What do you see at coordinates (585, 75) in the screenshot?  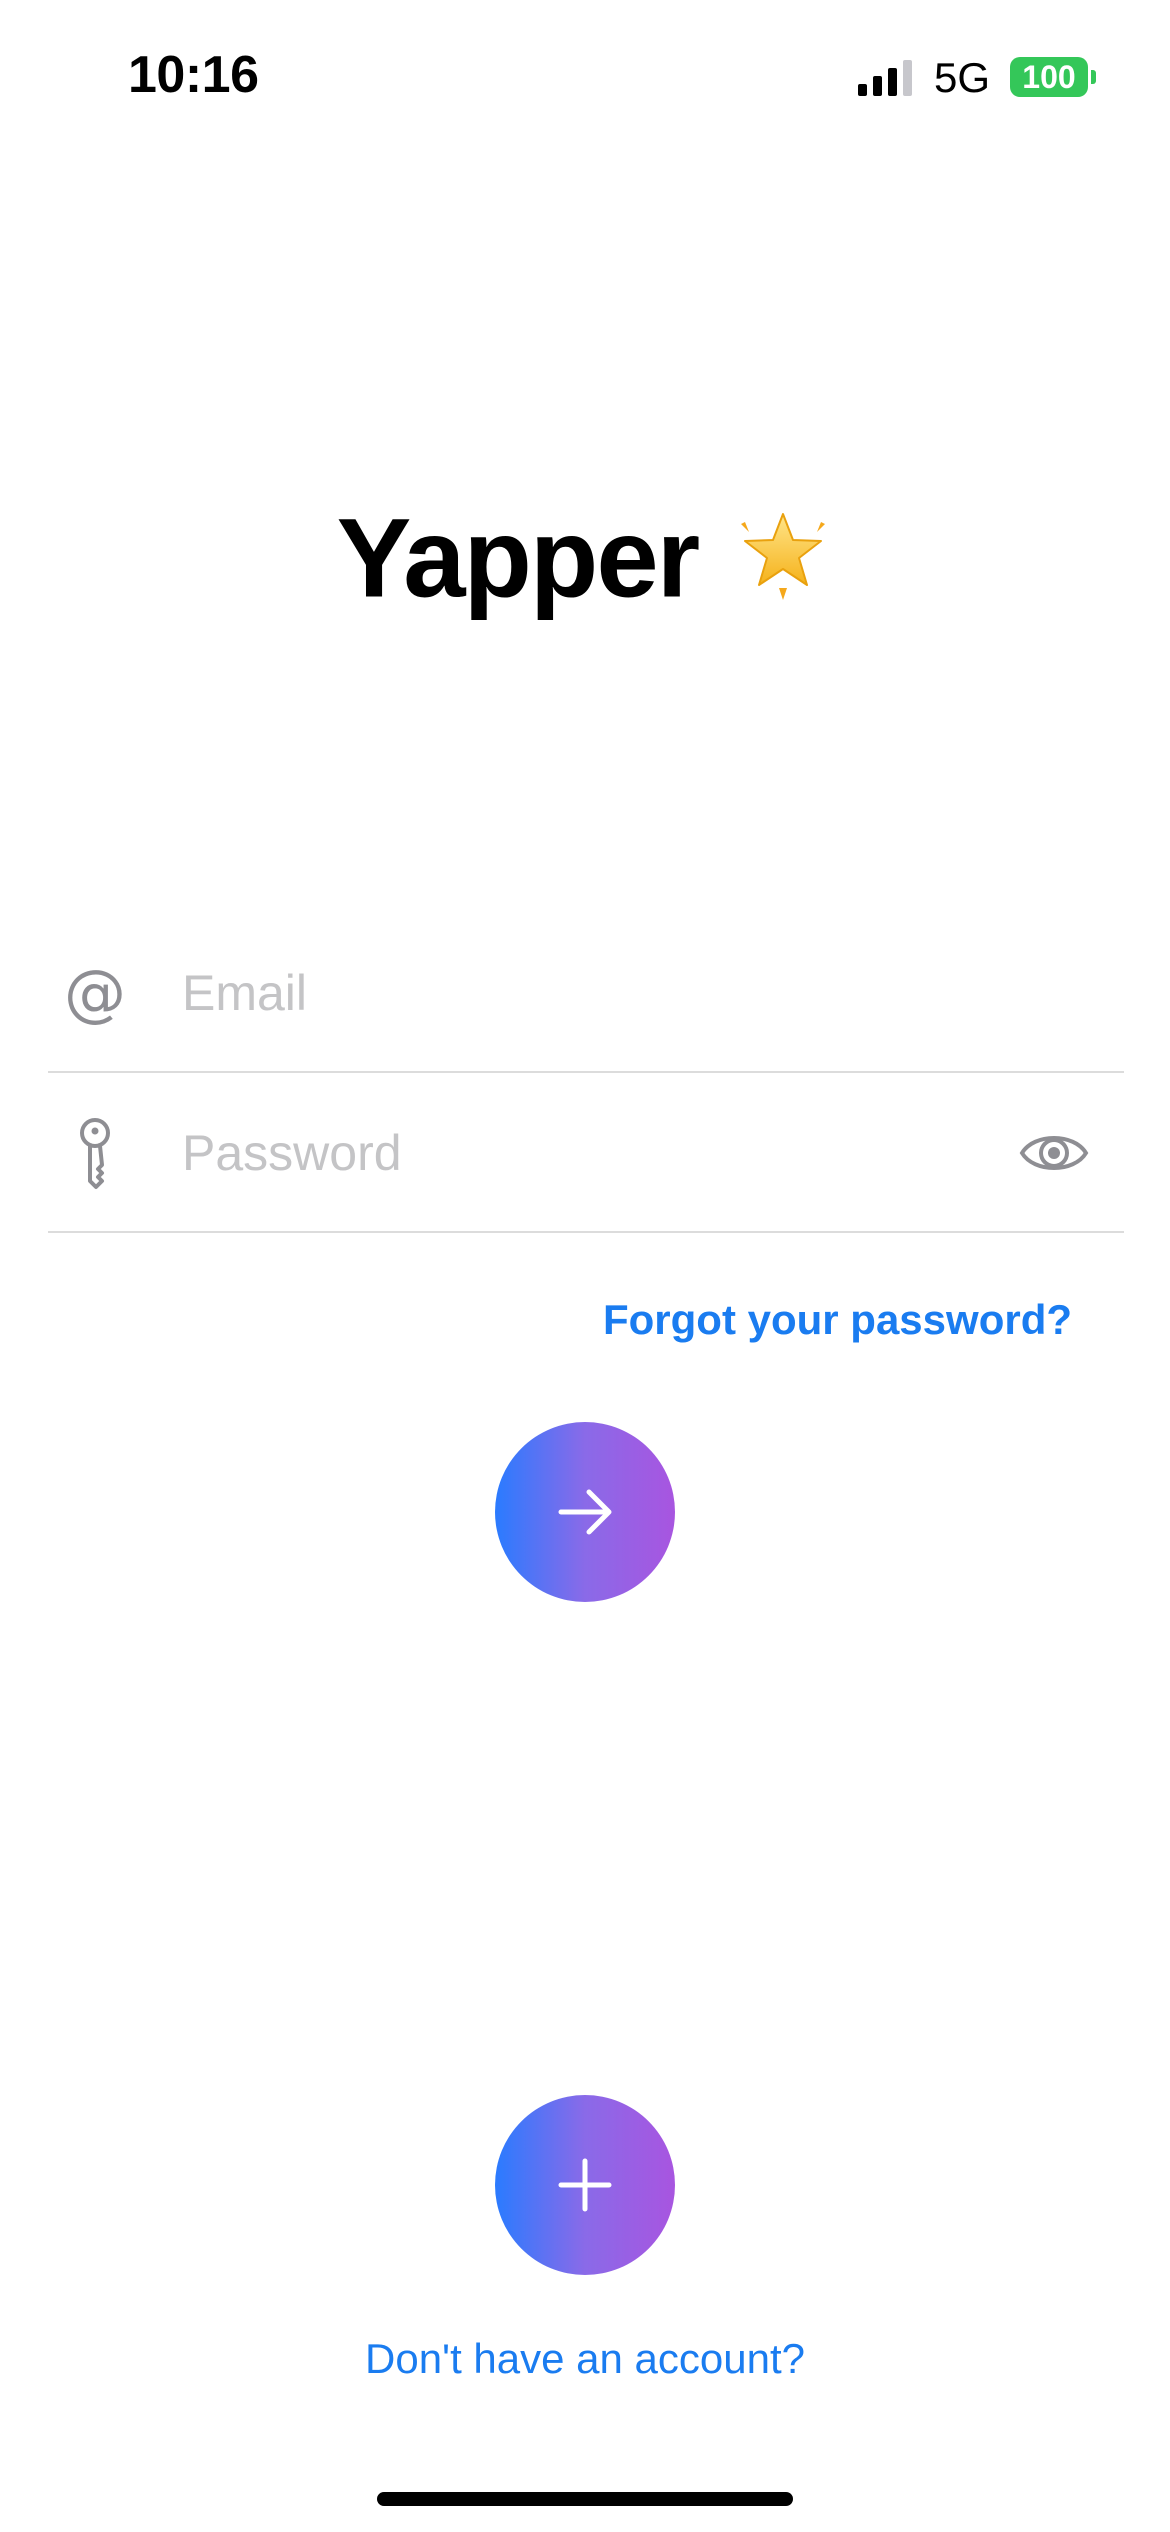 I see `status-bar: 10:16 5G 100` at bounding box center [585, 75].